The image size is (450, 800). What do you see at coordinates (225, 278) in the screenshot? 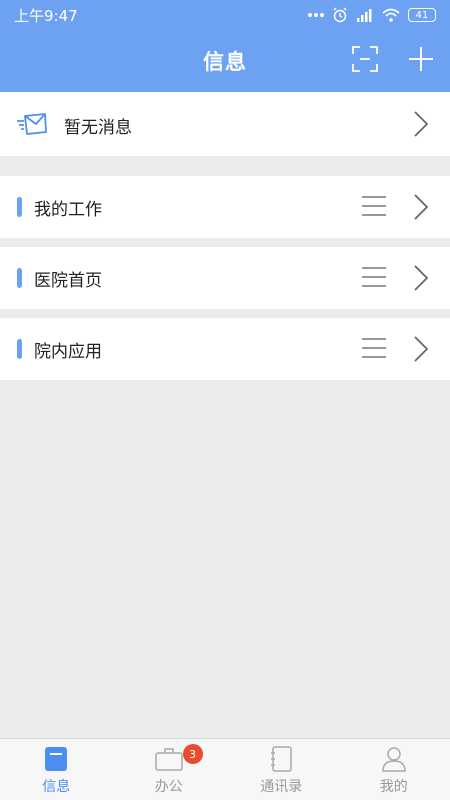
I see `section-row-hospital-home: 医院首页` at bounding box center [225, 278].